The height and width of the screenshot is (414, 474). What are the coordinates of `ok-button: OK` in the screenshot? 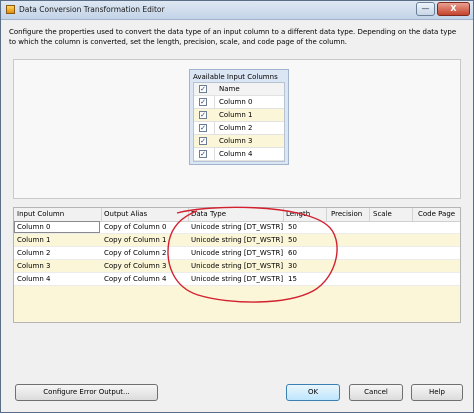 It's located at (313, 392).